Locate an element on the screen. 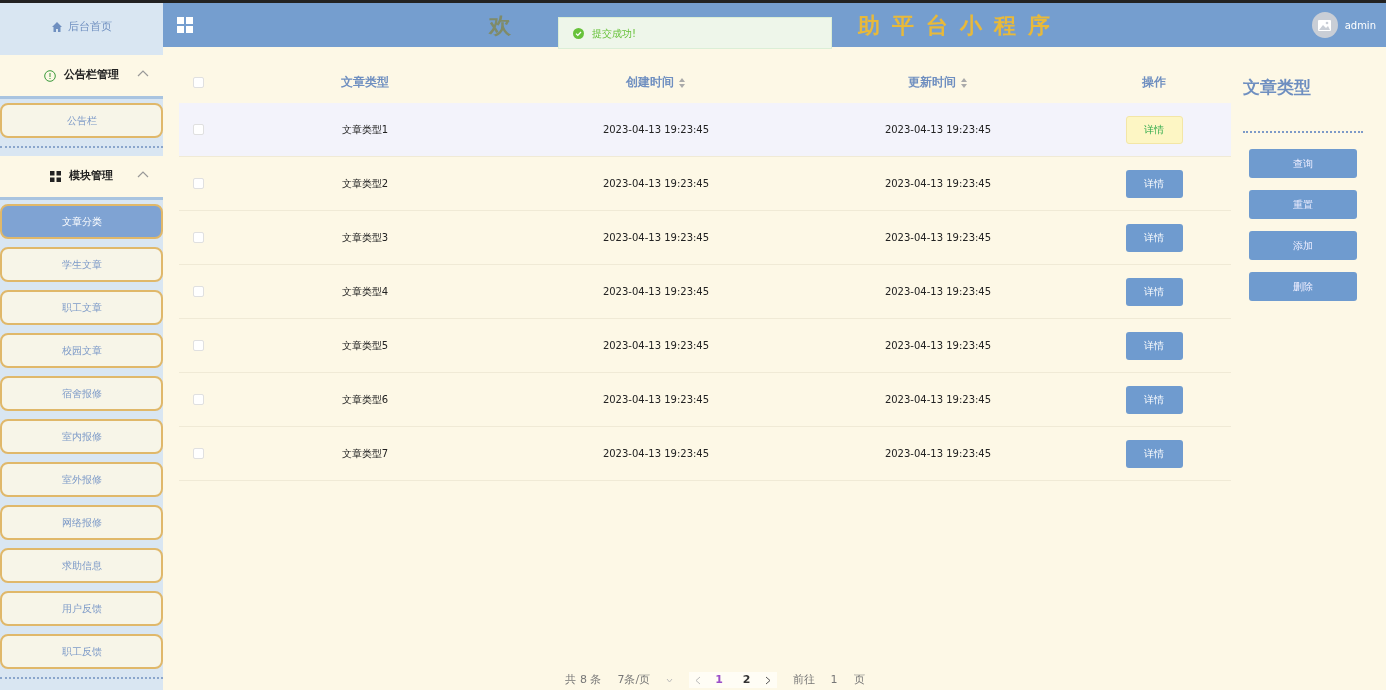  sidebar-item: 用户反馈 is located at coordinates (81, 608).